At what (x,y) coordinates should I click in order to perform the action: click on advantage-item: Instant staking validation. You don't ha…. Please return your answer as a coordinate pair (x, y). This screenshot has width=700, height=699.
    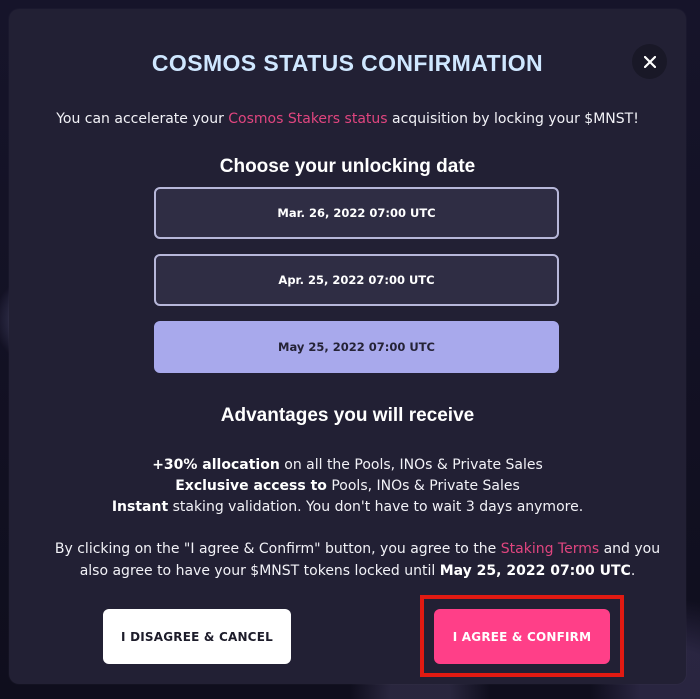
    Looking at the image, I should click on (347, 507).